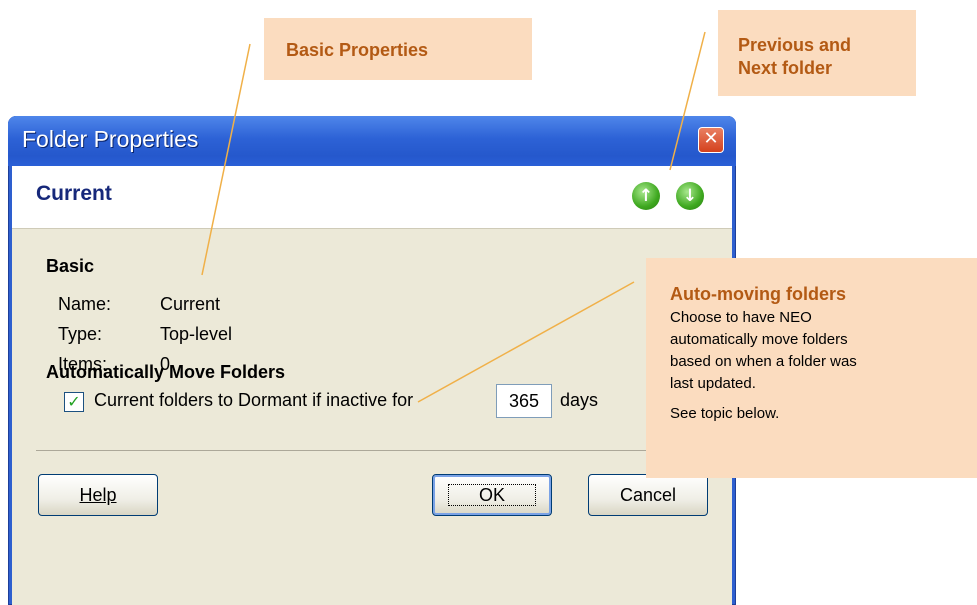  I want to click on leader-line-basic, so click(226, 159).